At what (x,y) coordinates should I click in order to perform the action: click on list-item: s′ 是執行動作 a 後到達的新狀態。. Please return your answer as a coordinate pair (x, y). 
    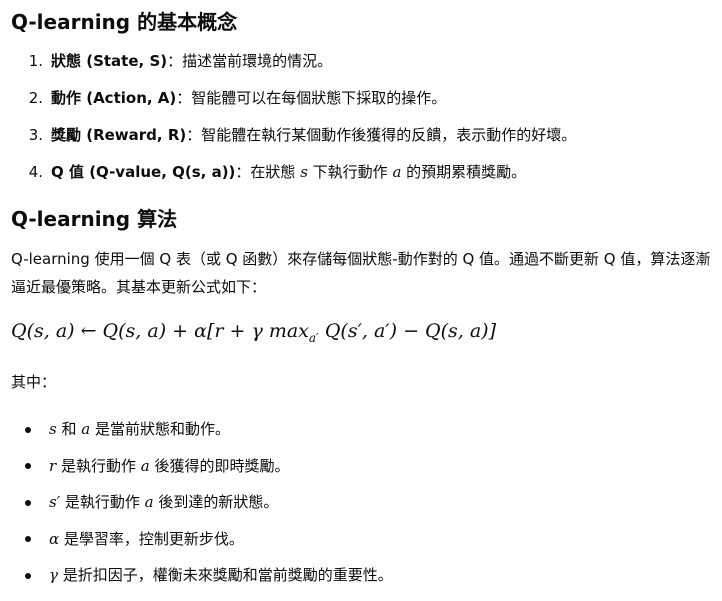
    Looking at the image, I should click on (202, 509).